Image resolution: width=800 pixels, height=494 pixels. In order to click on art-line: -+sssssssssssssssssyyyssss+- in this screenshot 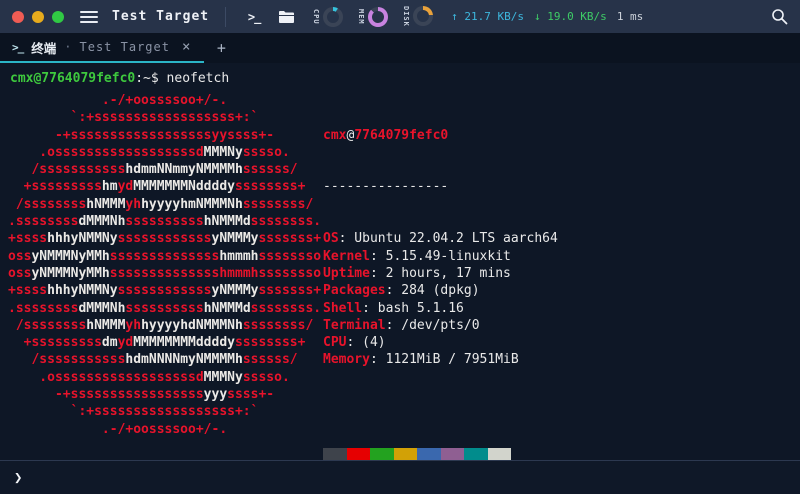, I will do `click(141, 395)`.